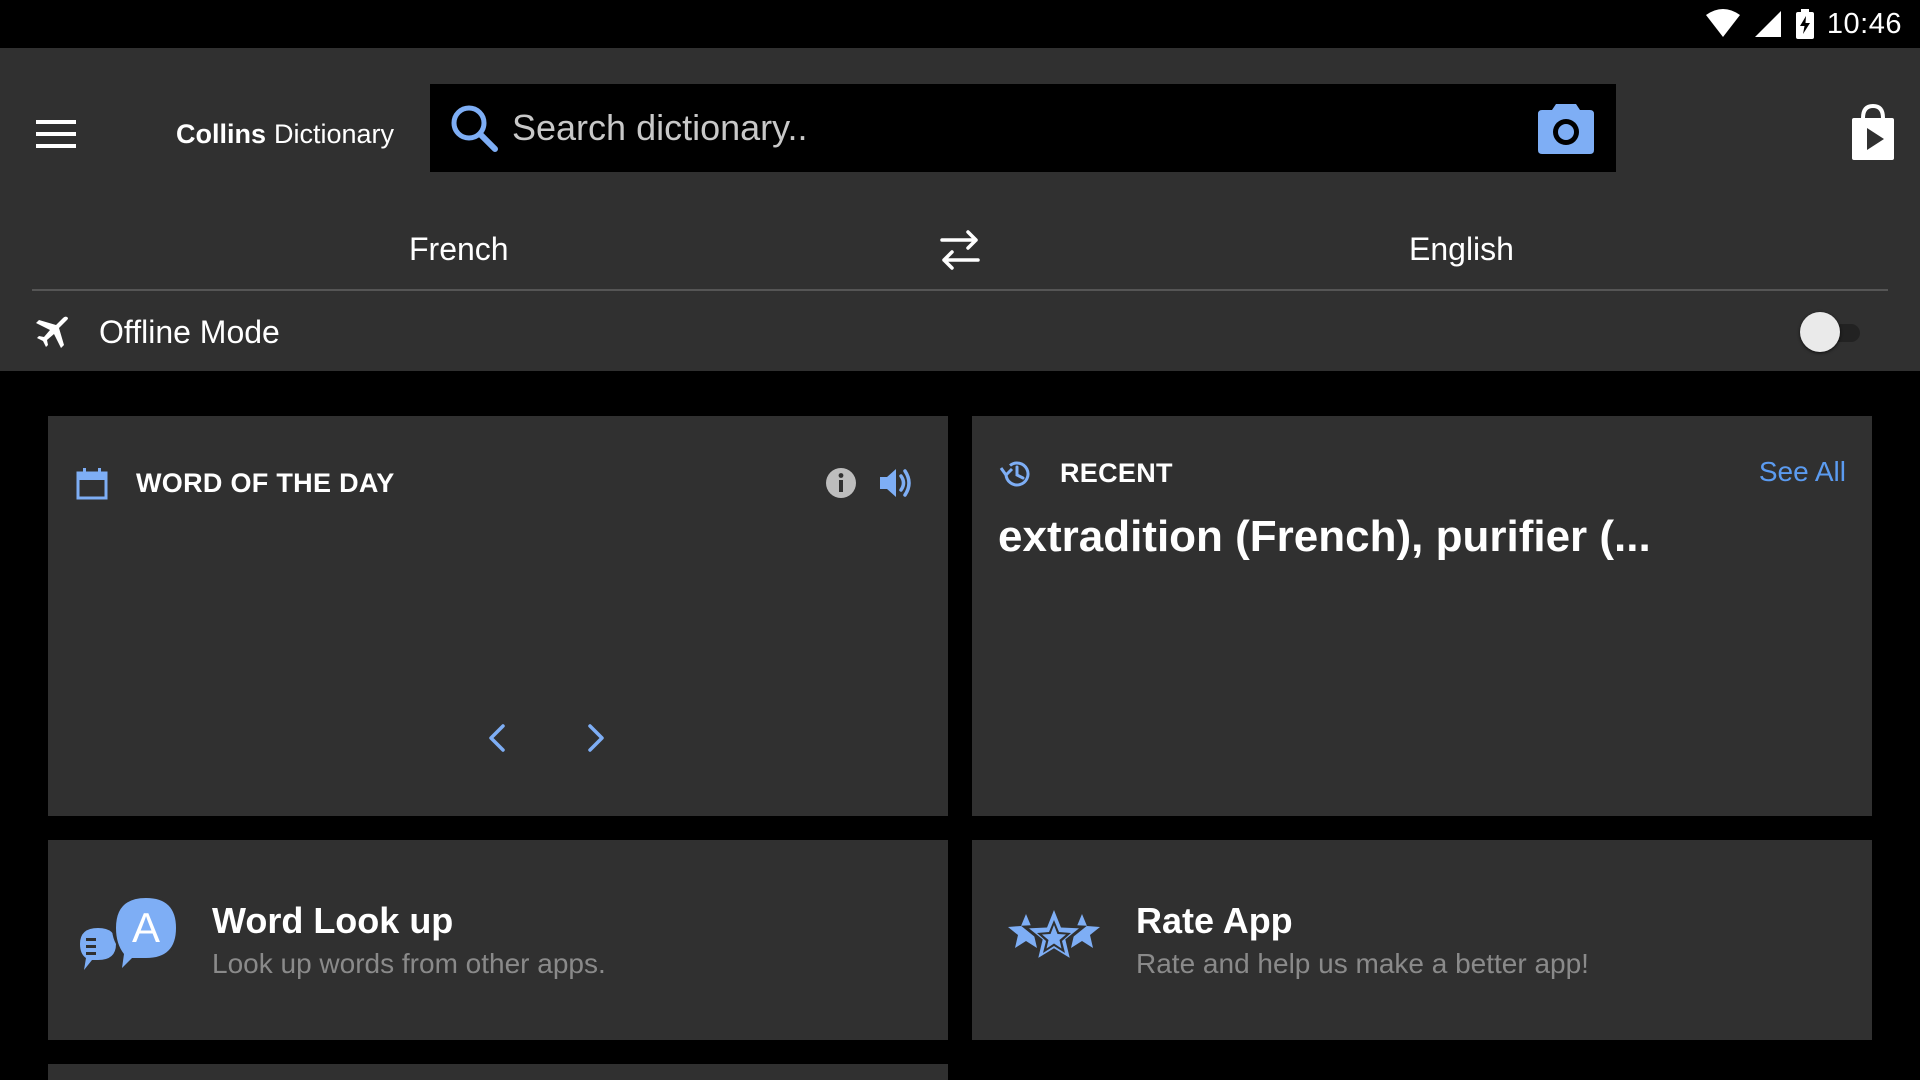  What do you see at coordinates (1767, 24) in the screenshot?
I see `signal-icon` at bounding box center [1767, 24].